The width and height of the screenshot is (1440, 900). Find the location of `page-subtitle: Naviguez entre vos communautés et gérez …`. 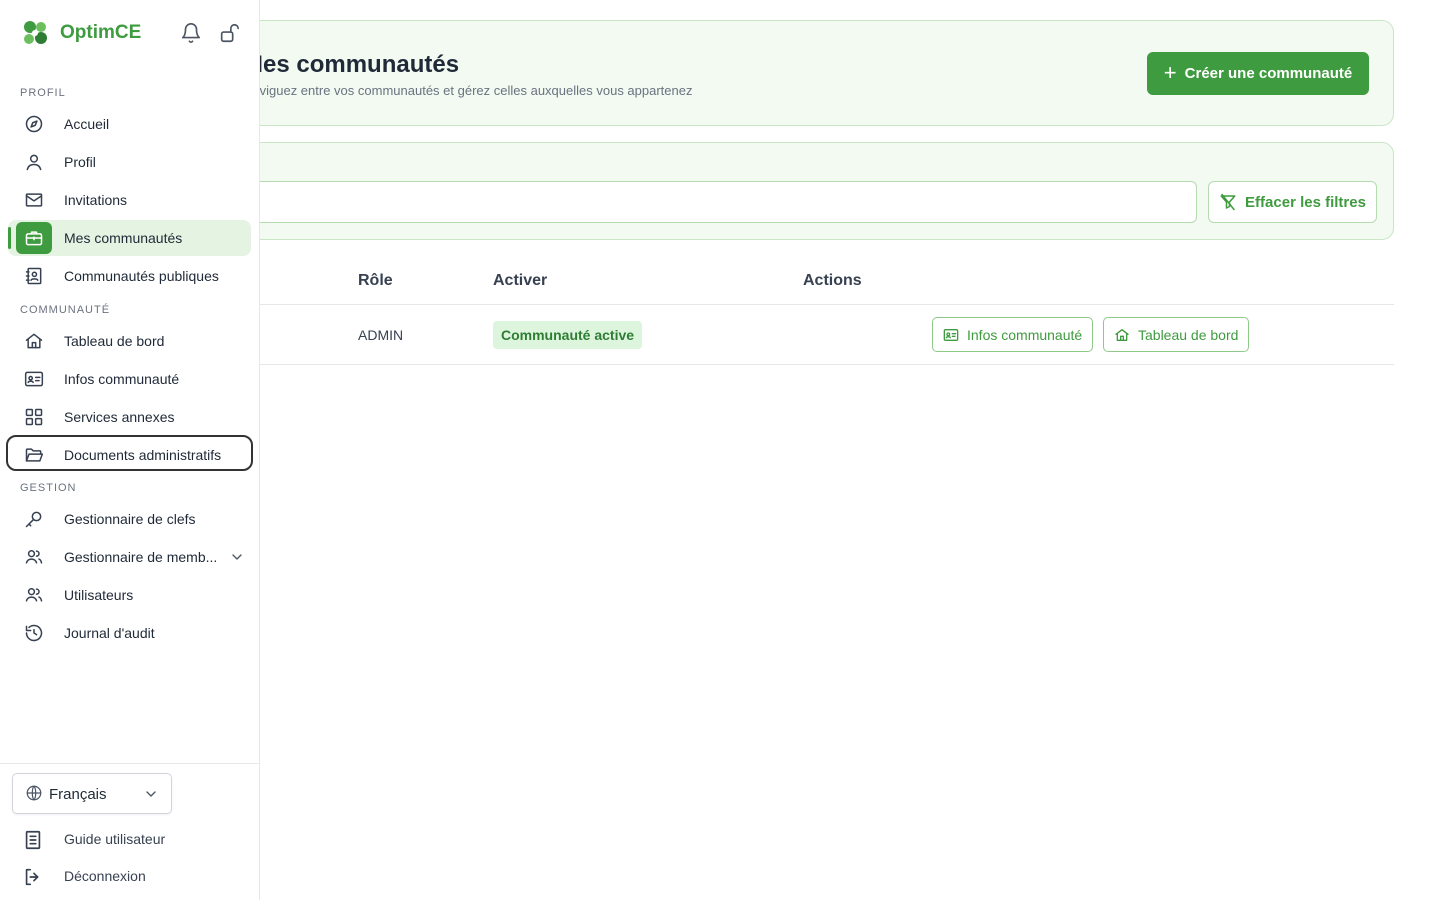

page-subtitle: Naviguez entre vos communautés et gérez … is located at coordinates (468, 90).